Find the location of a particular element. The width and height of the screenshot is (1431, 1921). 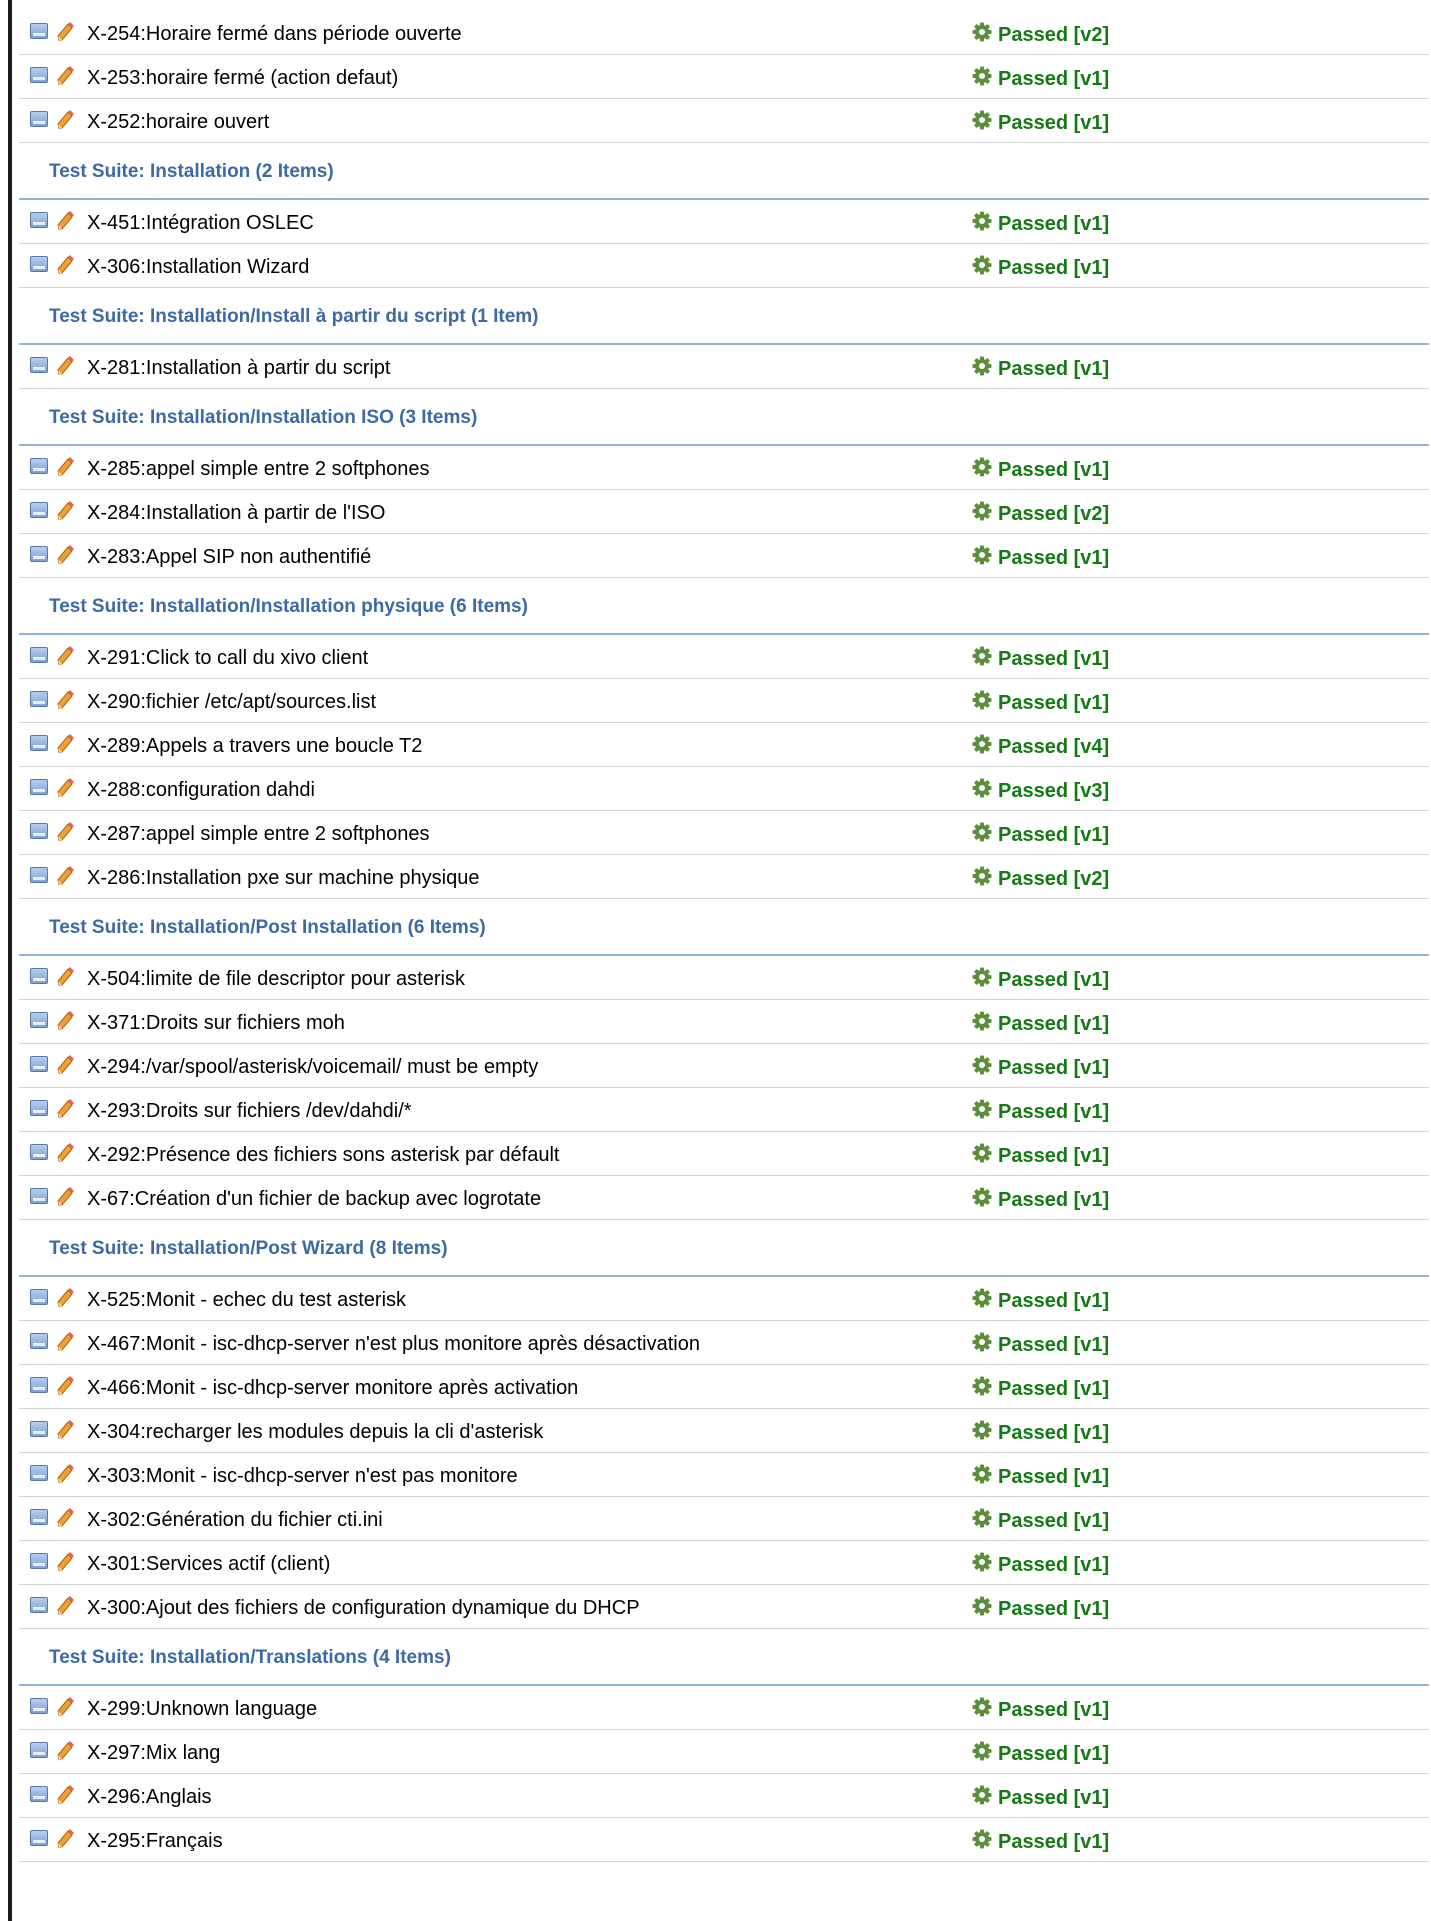

test-case-label: X-525:Monit - echec du test asterisk is located at coordinates (246, 1300).